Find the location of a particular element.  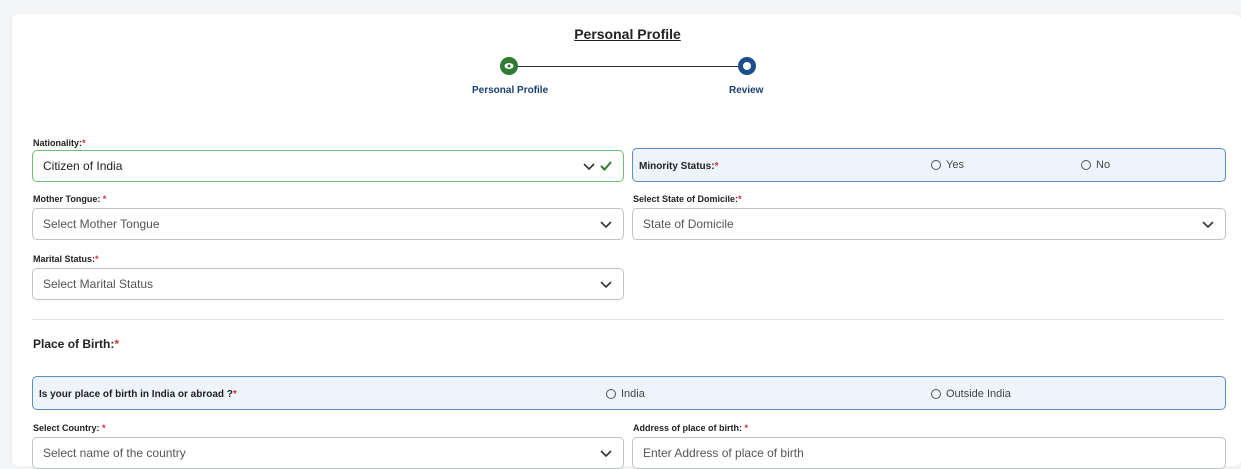

country-placeholder: Select name of the country is located at coordinates (114, 453).